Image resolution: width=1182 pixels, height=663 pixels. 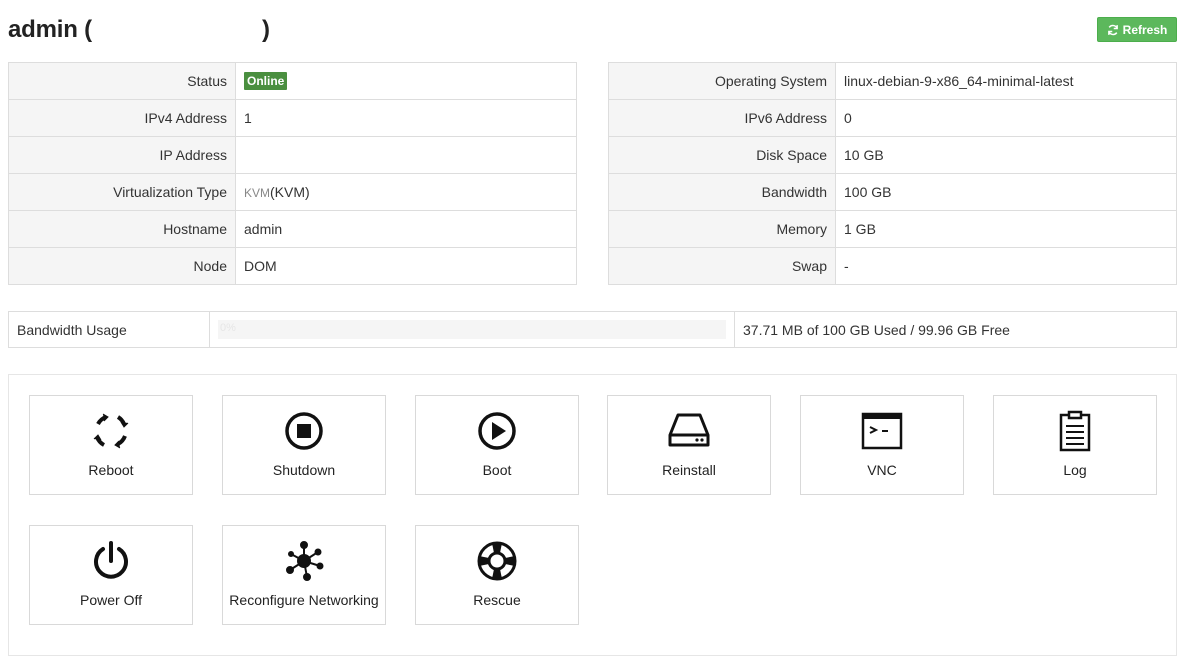 I want to click on page-title-suffix: ), so click(x=265, y=29).